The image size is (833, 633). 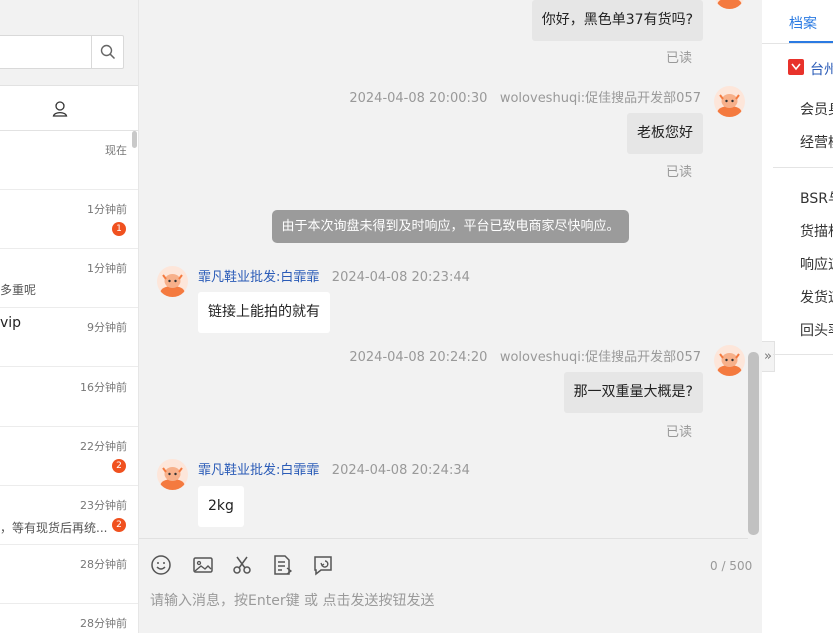 What do you see at coordinates (816, 331) in the screenshot?
I see `info-label: 回头率` at bounding box center [816, 331].